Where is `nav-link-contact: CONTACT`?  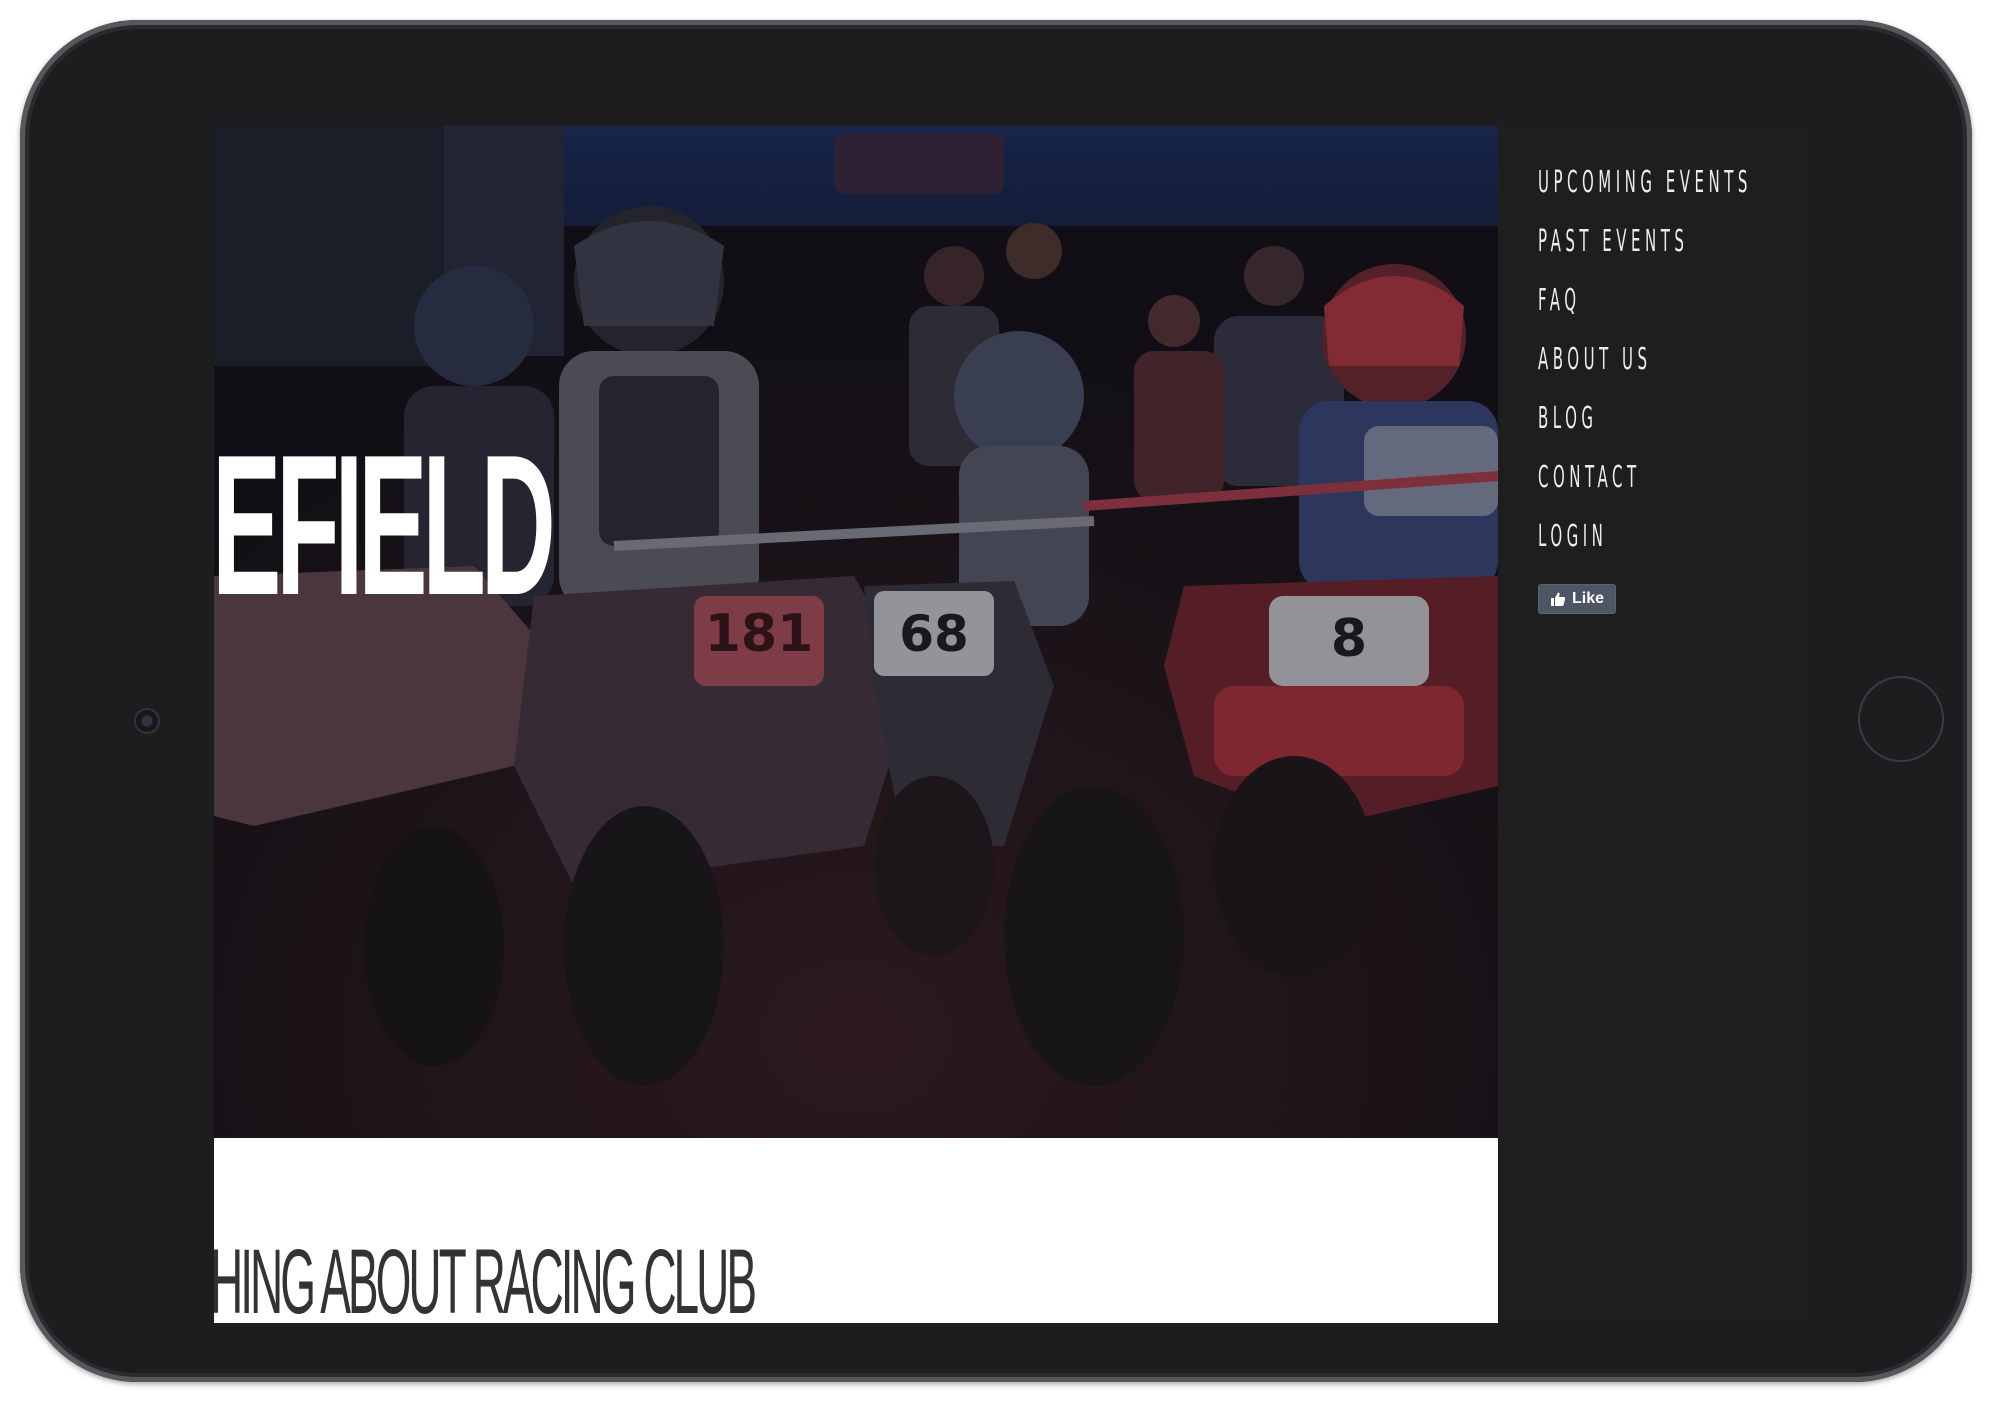 nav-link-contact: CONTACT is located at coordinates (1589, 478).